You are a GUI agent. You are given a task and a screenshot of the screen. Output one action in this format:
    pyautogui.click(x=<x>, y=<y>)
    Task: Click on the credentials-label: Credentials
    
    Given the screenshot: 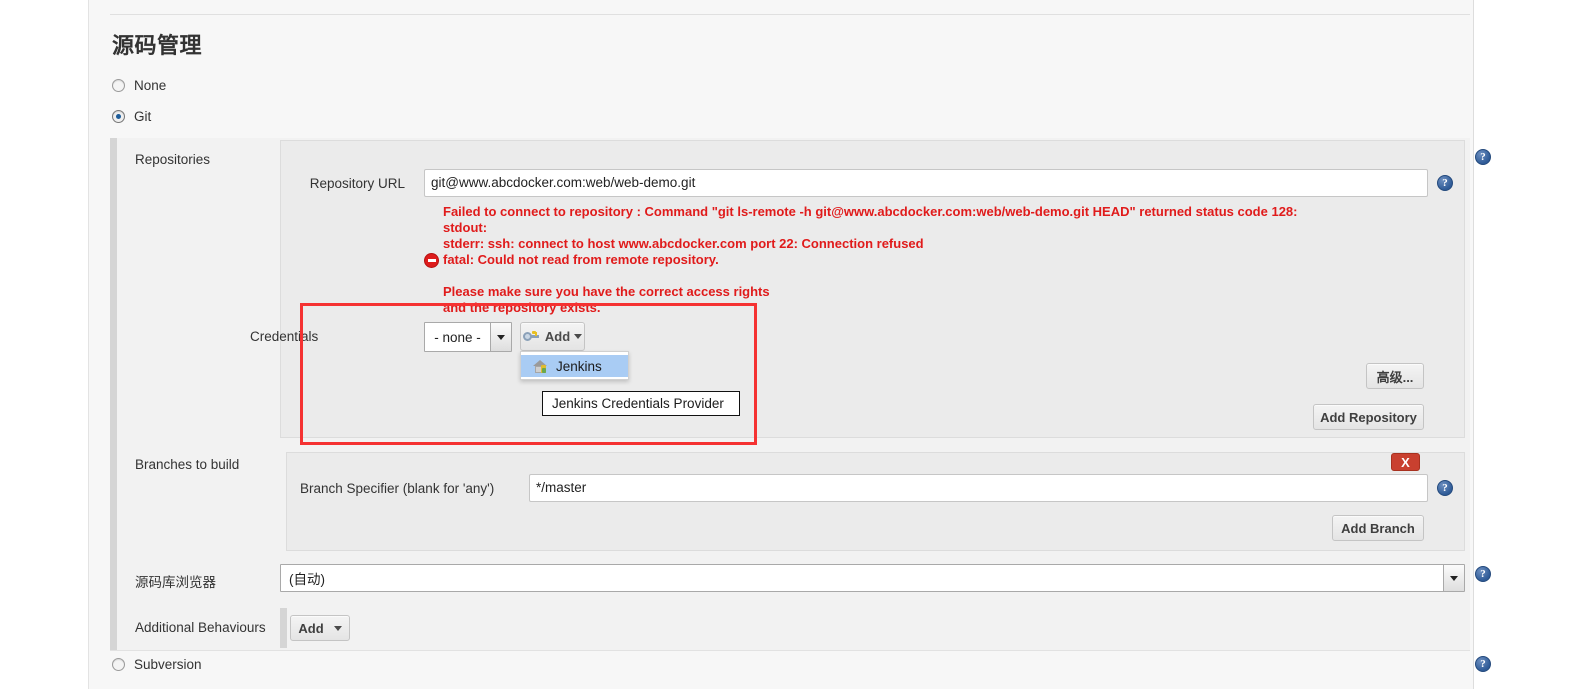 What is the action you would take?
    pyautogui.click(x=284, y=336)
    